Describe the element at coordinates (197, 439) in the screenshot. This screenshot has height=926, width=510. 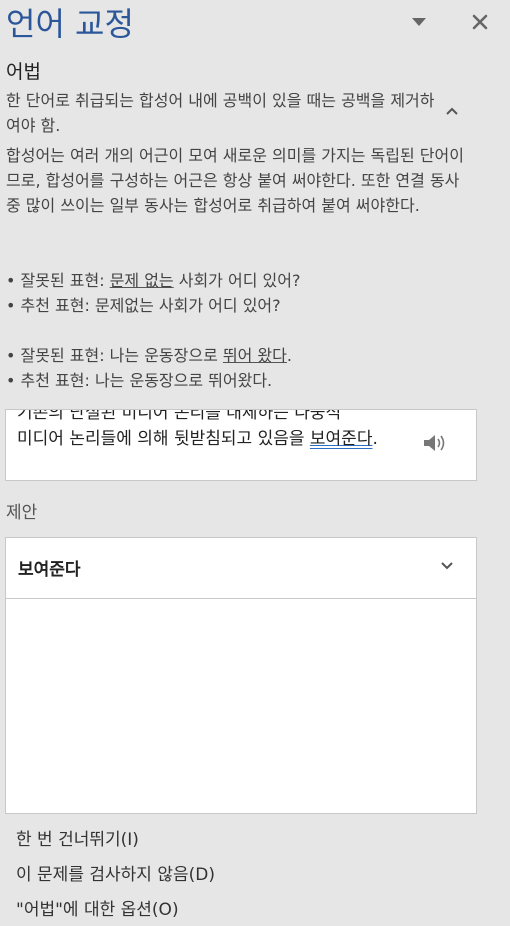
I see `context-line-main: 미디어 논리들에 의해 뒷받침되고 있음을 보여준다.` at that location.